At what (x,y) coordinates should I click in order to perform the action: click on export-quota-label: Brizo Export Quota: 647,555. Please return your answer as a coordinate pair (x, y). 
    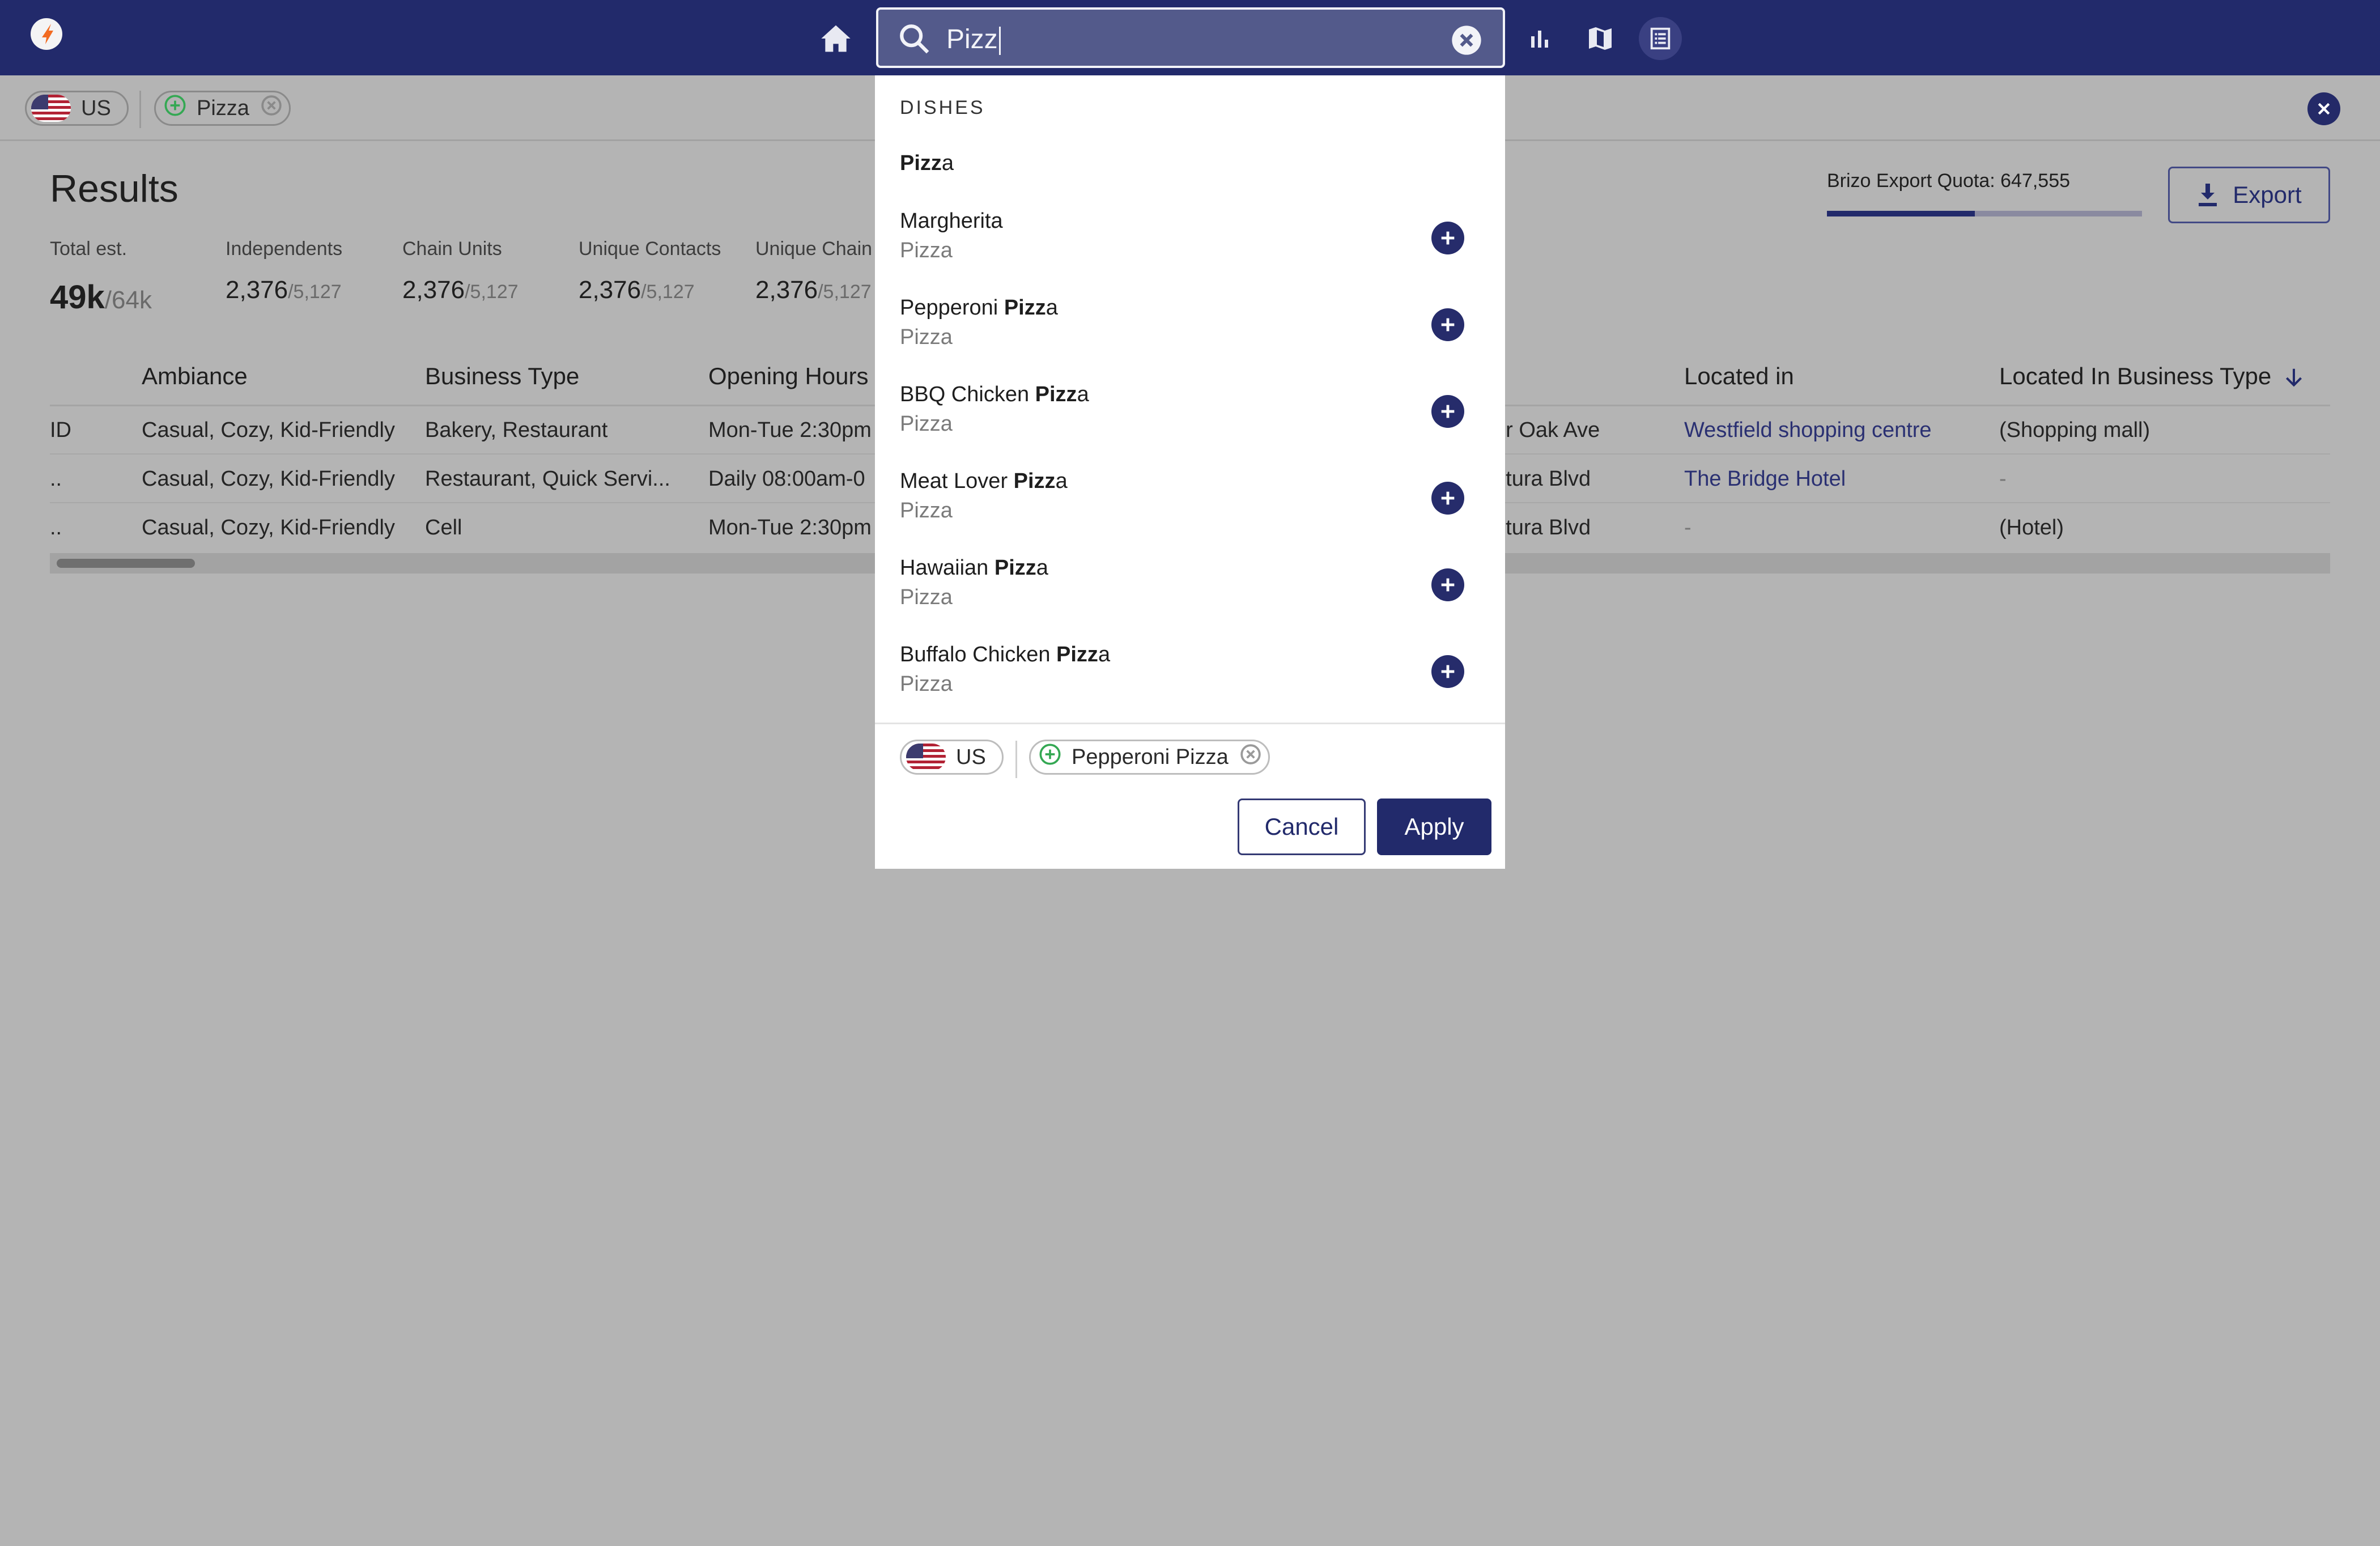
    Looking at the image, I should click on (1949, 181).